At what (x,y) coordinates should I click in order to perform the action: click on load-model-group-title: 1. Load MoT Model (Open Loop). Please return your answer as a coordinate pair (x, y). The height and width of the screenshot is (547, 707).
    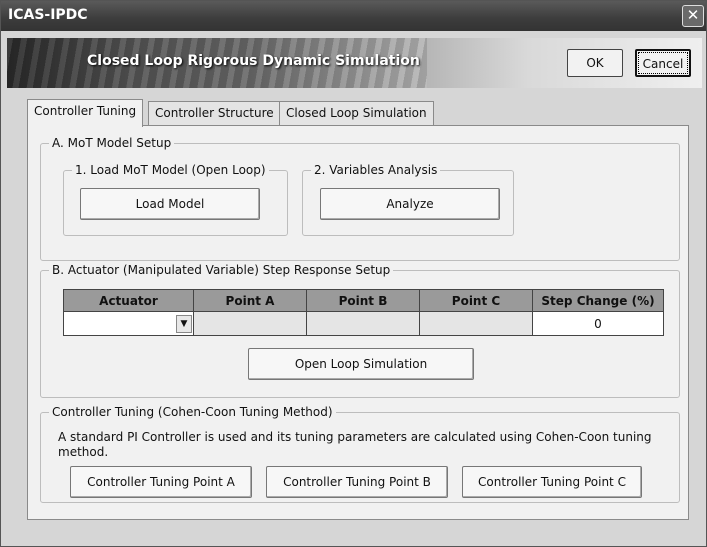
    Looking at the image, I should click on (170, 170).